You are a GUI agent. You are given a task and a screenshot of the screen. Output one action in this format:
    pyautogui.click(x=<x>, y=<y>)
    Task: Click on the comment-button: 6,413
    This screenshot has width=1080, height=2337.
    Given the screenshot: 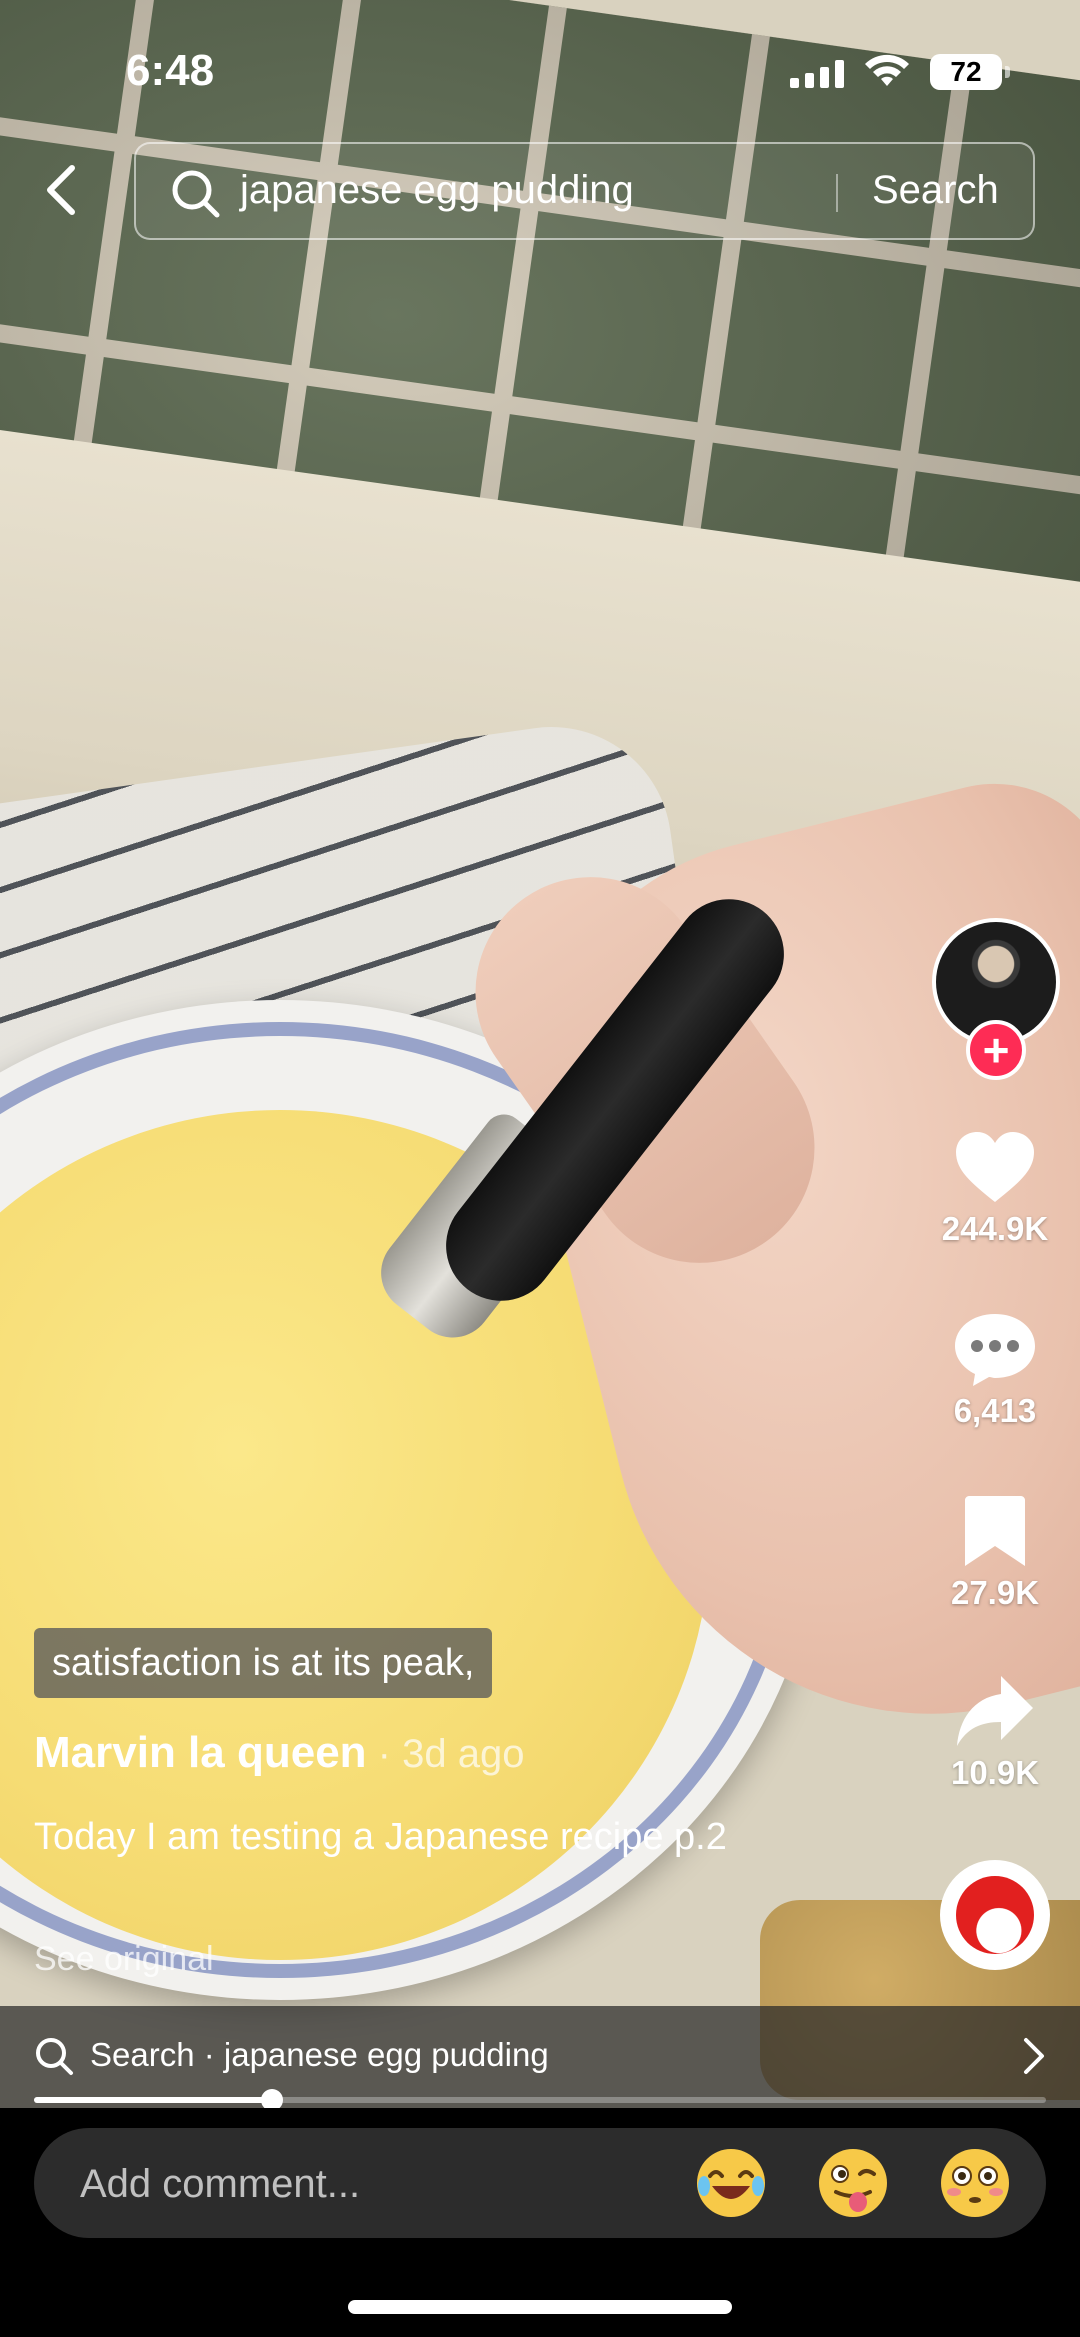 What is the action you would take?
    pyautogui.click(x=995, y=1371)
    